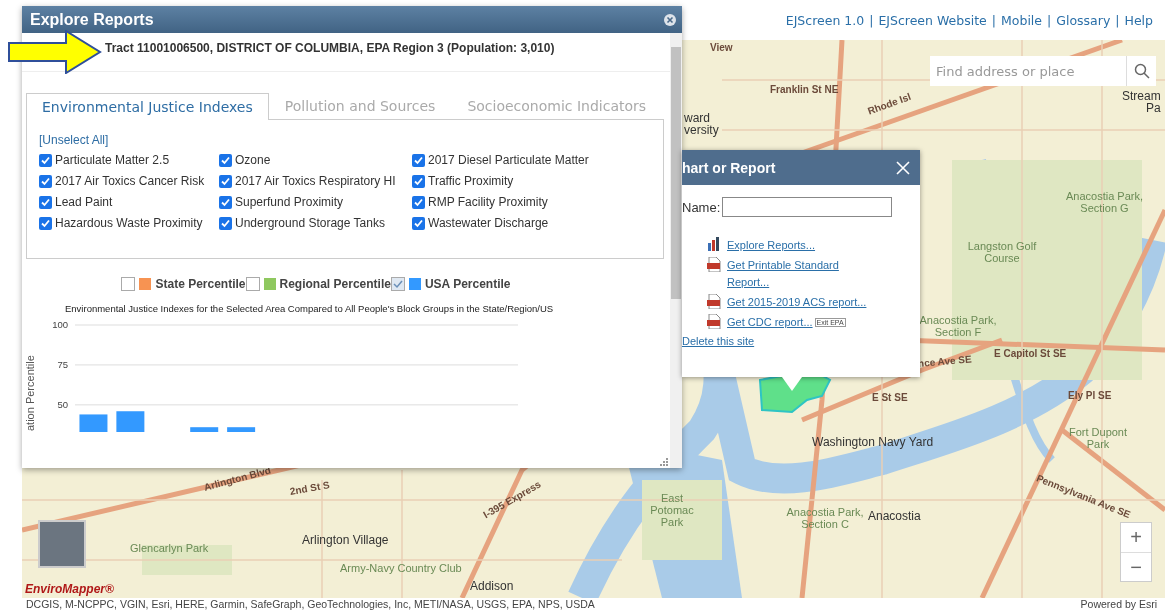 This screenshot has height=611, width=1165. What do you see at coordinates (672, 510) in the screenshot?
I see `map-label: East Potomac Park` at bounding box center [672, 510].